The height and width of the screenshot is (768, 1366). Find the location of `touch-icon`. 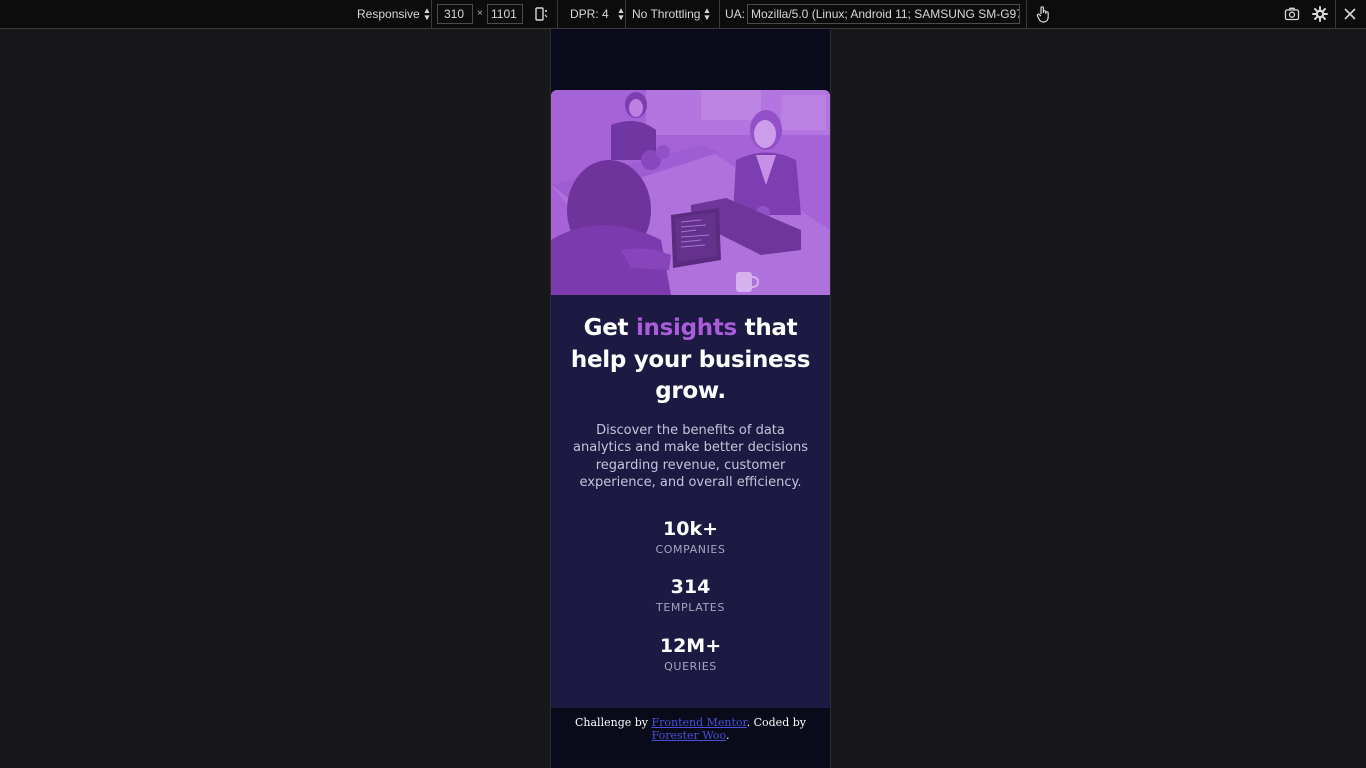

touch-icon is located at coordinates (1043, 14).